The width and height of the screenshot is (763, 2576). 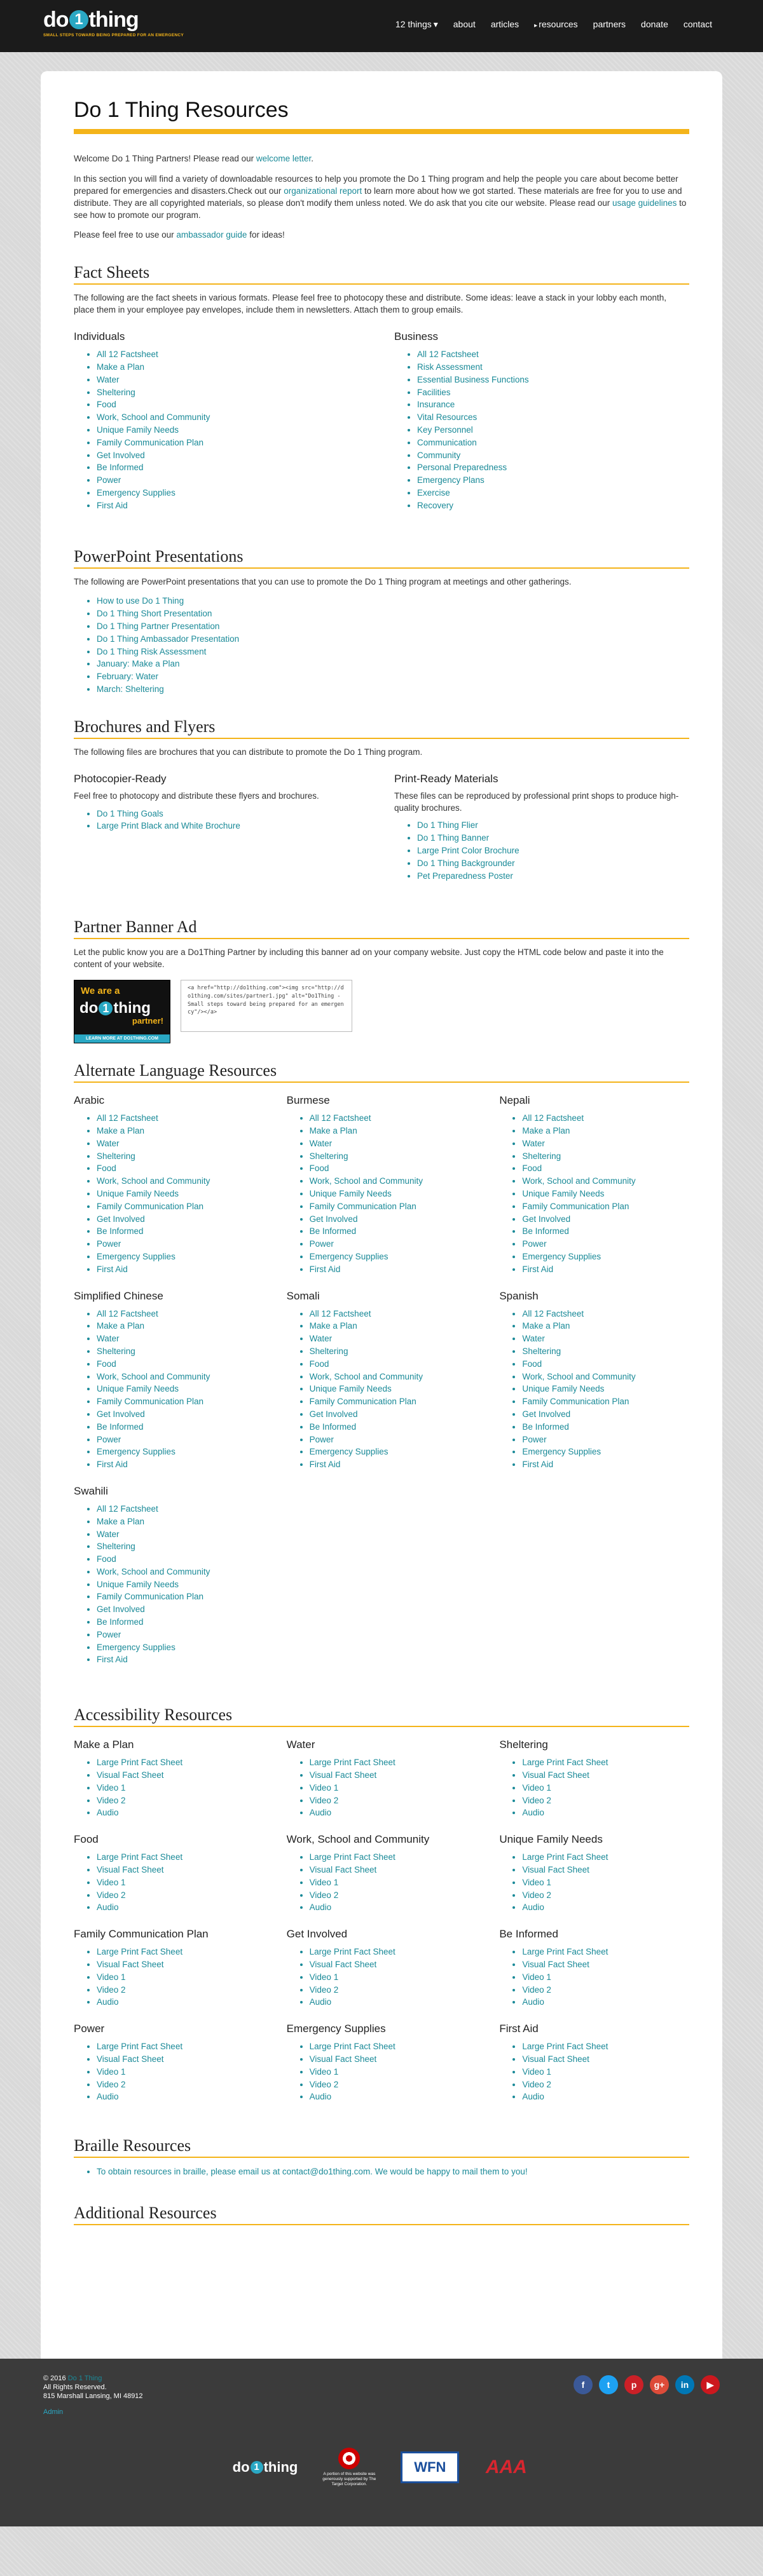 What do you see at coordinates (154, 613) in the screenshot?
I see `do-1-thing-short-presentation-link: Do 1 Thing Short Presentation` at bounding box center [154, 613].